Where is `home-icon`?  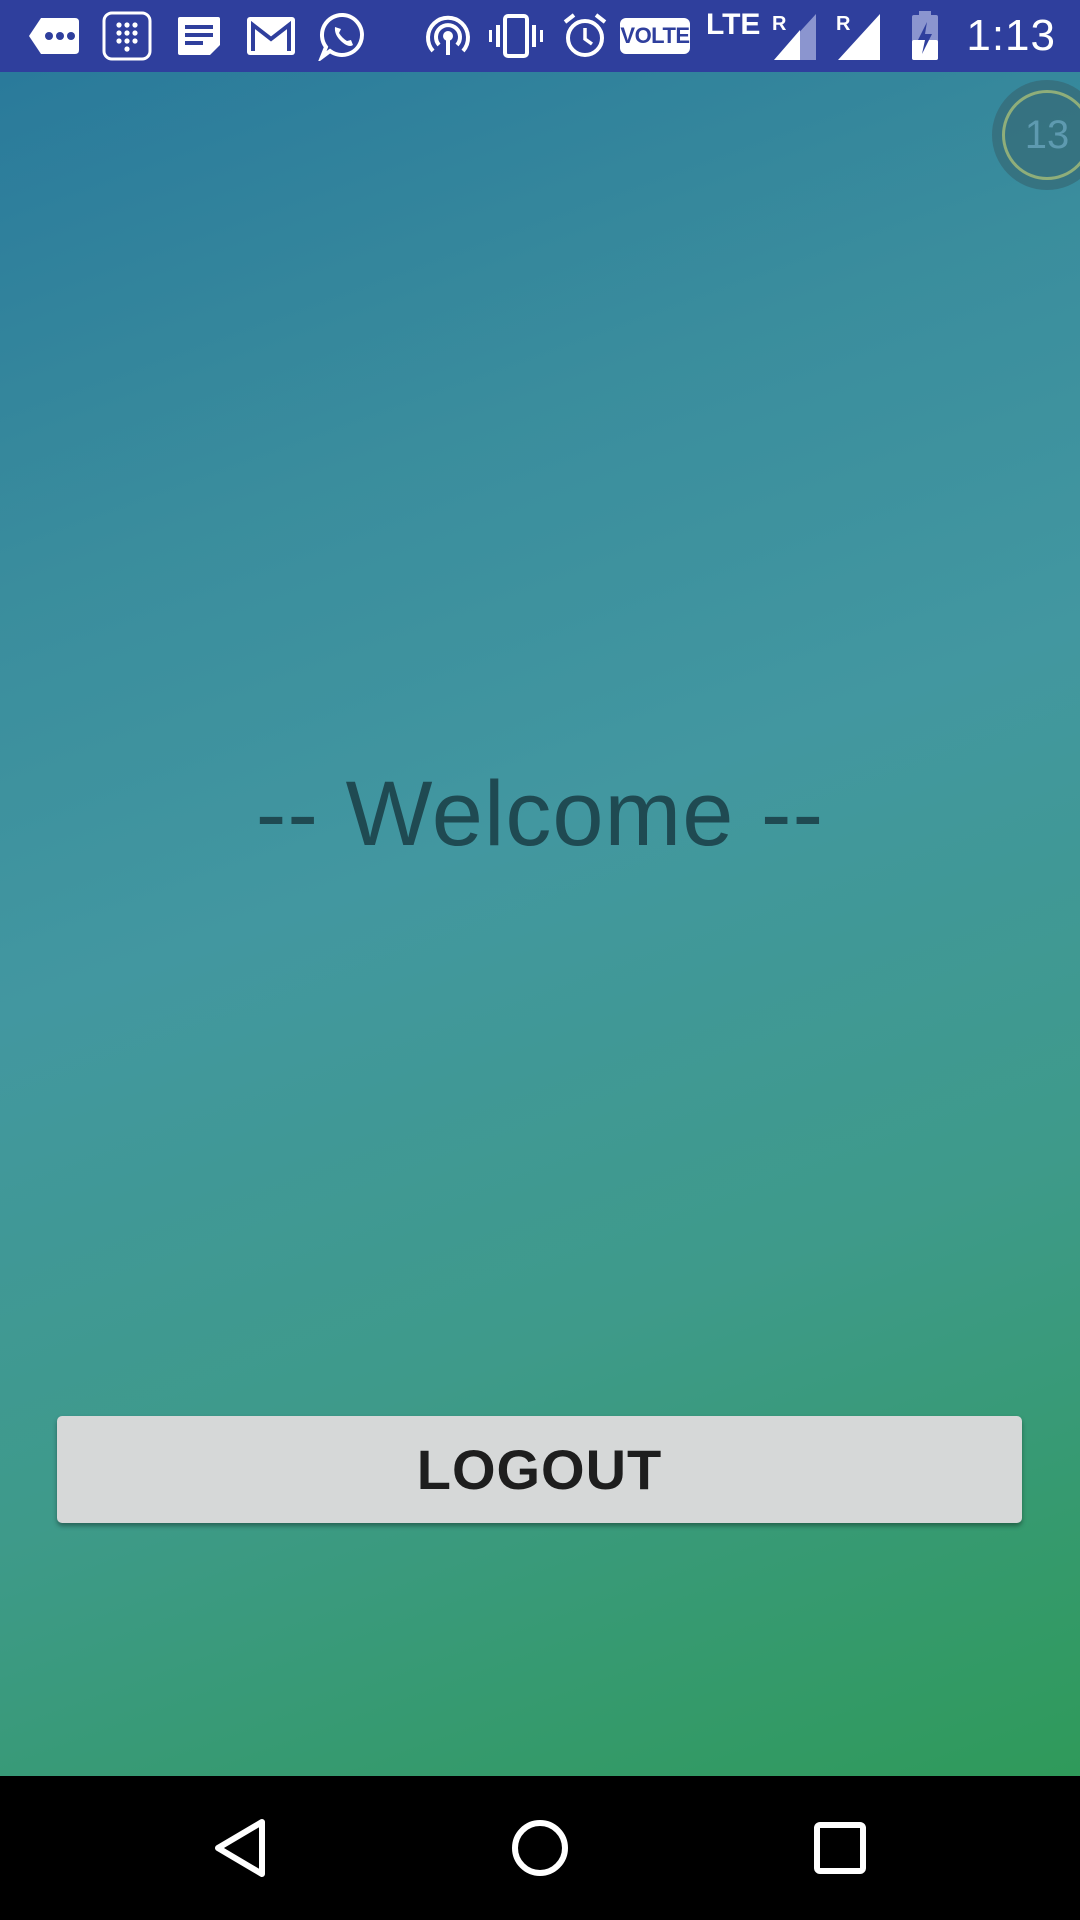 home-icon is located at coordinates (540, 1848).